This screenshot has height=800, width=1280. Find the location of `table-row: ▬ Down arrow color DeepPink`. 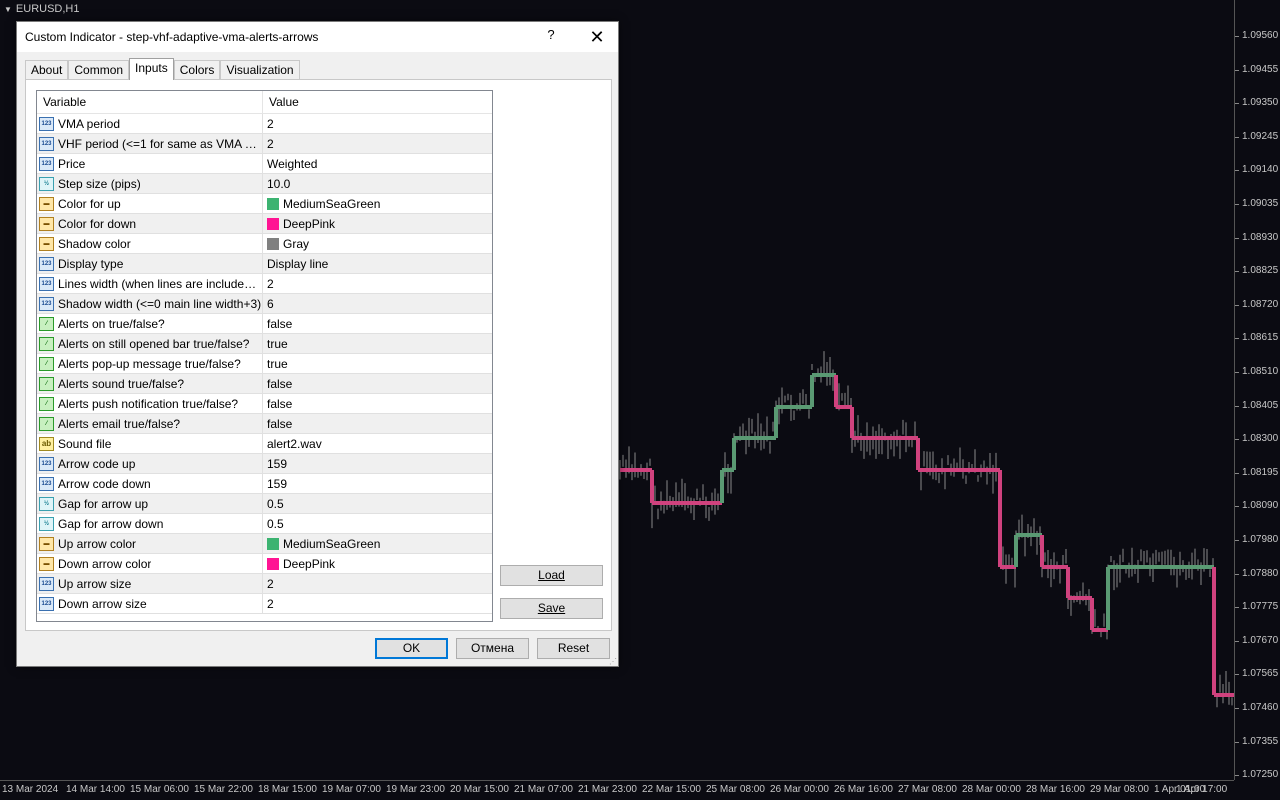

table-row: ▬ Down arrow color DeepPink is located at coordinates (264, 564).